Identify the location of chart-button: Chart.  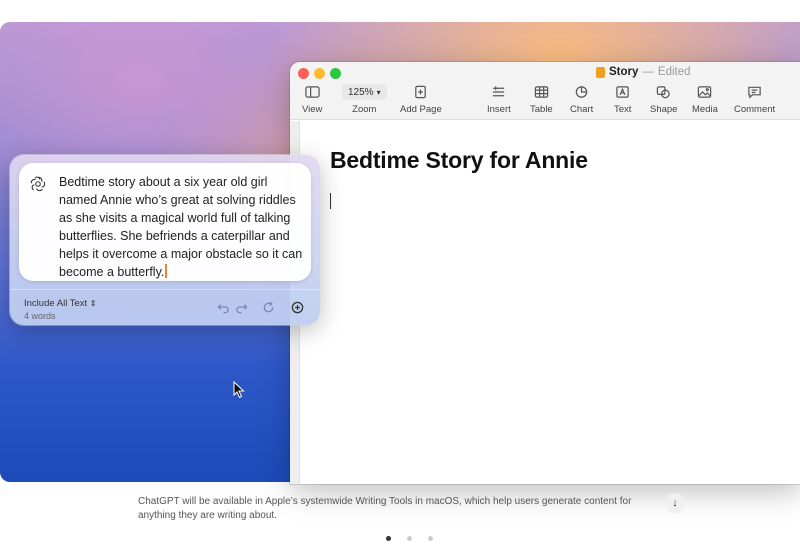
(581, 99).